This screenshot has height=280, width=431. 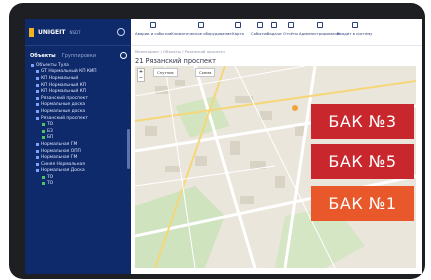 I want to click on tree-item-label: GT Нормальный КП КИП, so click(x=69, y=72).